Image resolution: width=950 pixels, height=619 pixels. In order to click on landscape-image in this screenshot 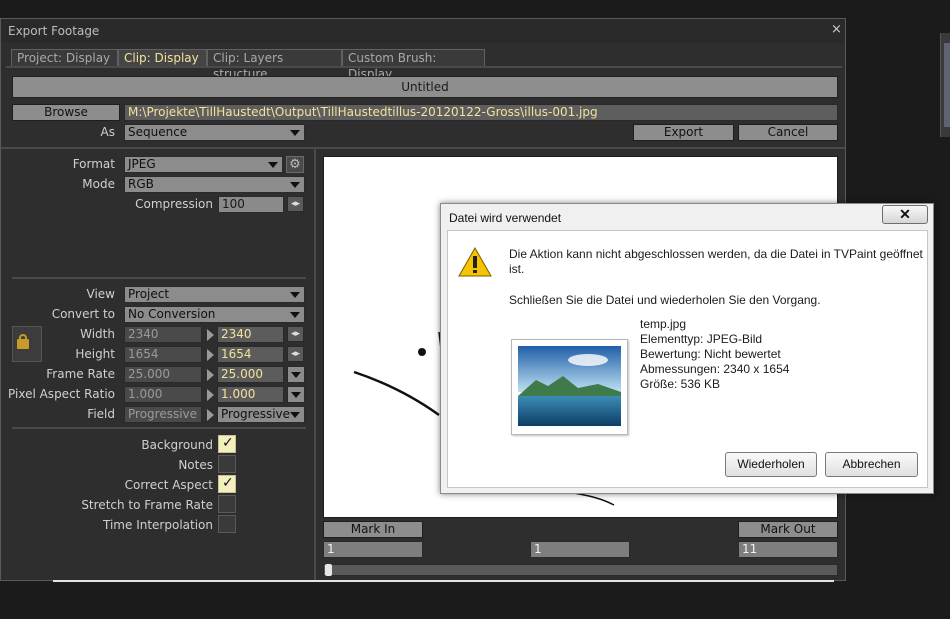, I will do `click(569, 386)`.